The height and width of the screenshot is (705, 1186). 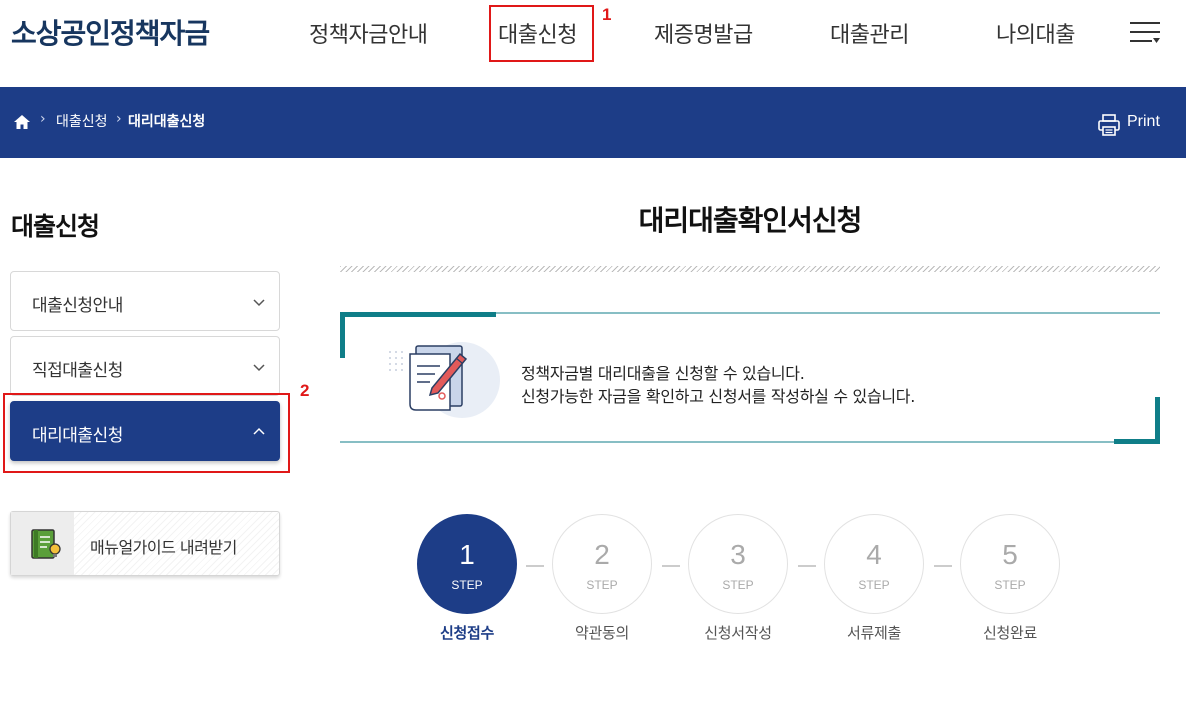 I want to click on info-text-line-2: 신청가능한 자금을 확인하고 신청서를 작성하실 수 있습니다., so click(x=718, y=396).